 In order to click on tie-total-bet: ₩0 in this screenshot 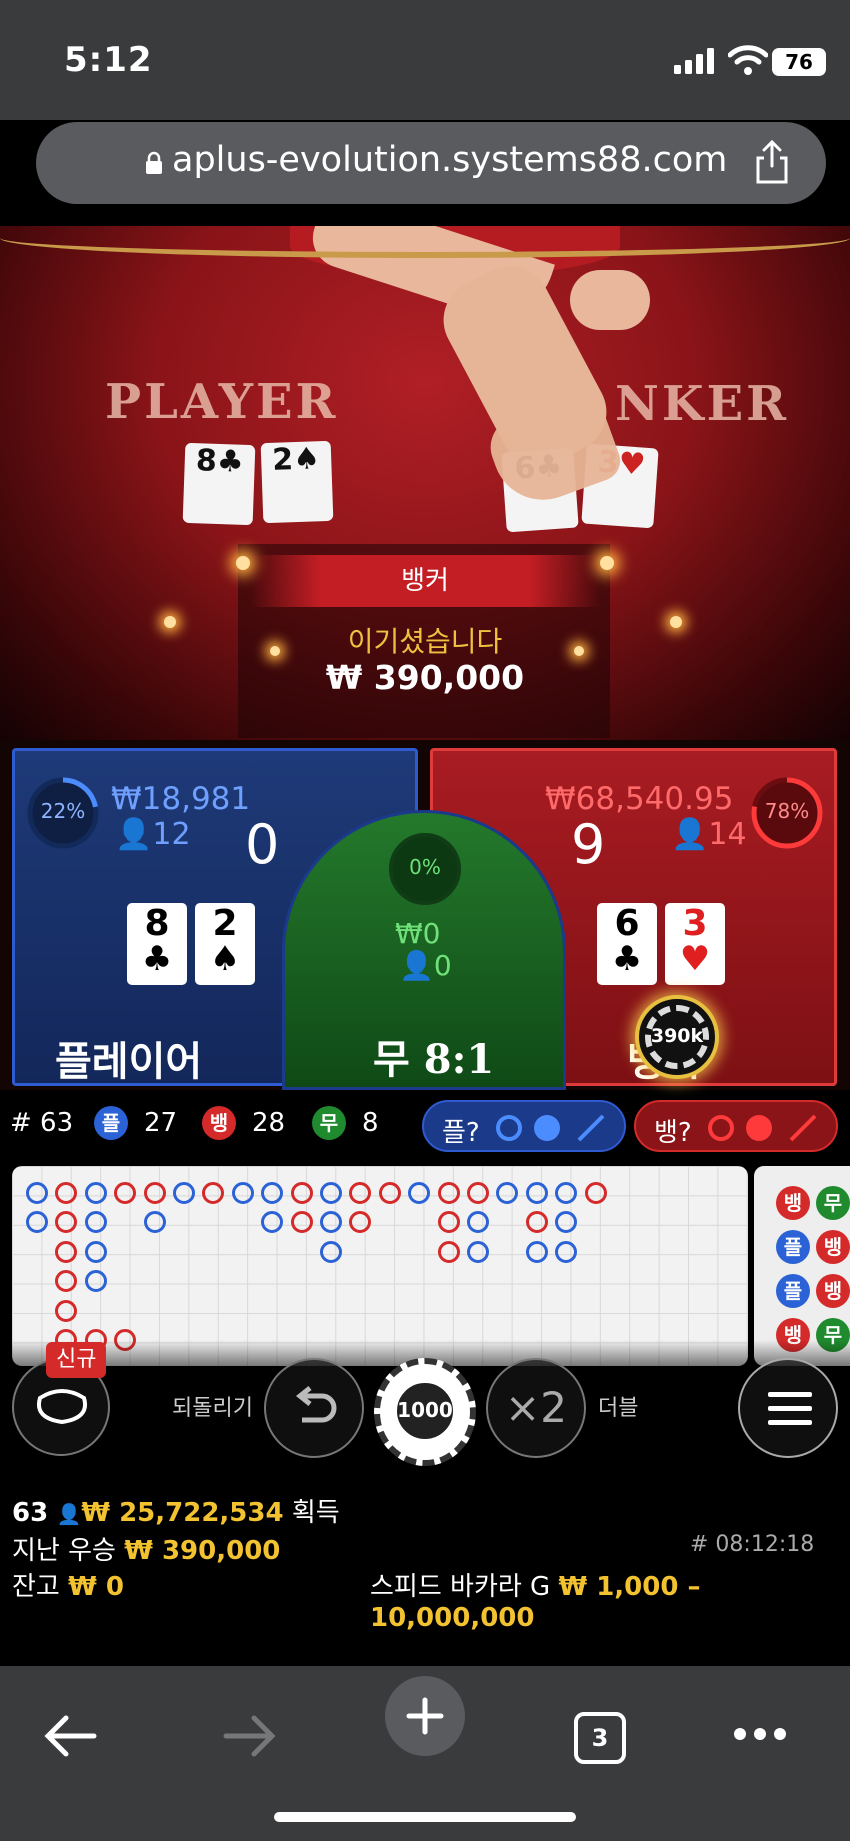, I will do `click(418, 933)`.